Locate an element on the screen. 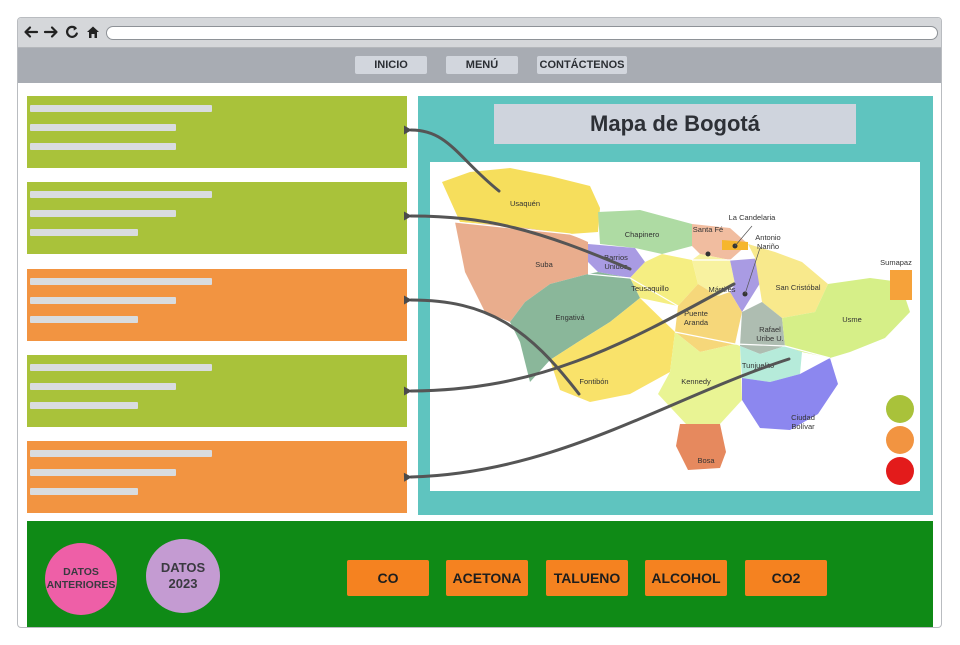 Image resolution: width=960 pixels, height=645 pixels. label-usme: Usme is located at coordinates (852, 319).